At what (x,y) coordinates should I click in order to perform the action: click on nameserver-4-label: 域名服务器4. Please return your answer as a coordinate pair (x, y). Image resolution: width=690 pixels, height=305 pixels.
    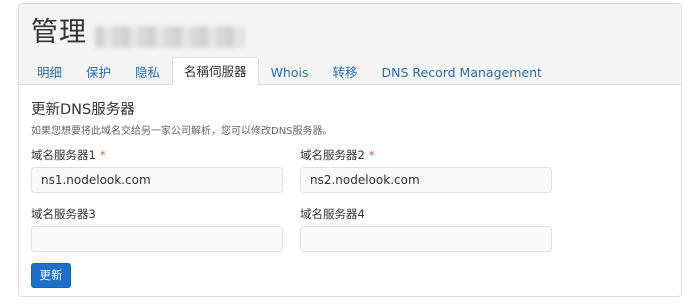
    Looking at the image, I should click on (332, 214).